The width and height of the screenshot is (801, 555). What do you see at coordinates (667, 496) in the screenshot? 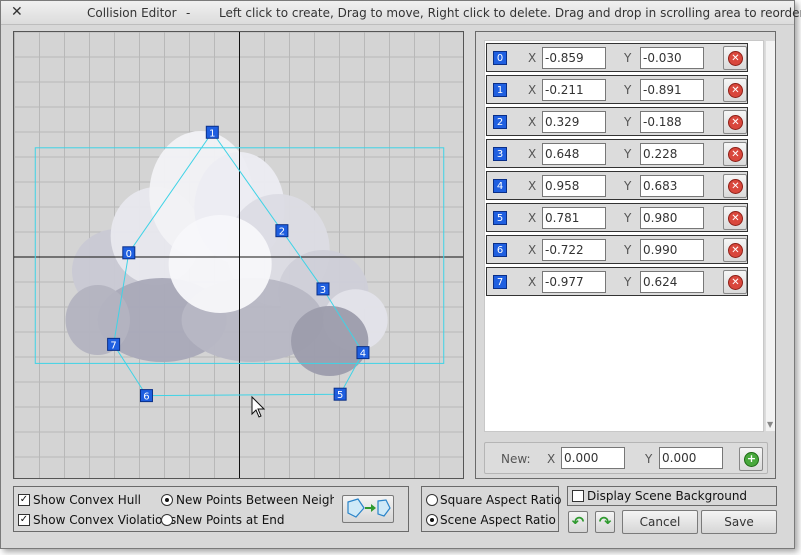
I see `display-background-label: Display Scene Background` at bounding box center [667, 496].